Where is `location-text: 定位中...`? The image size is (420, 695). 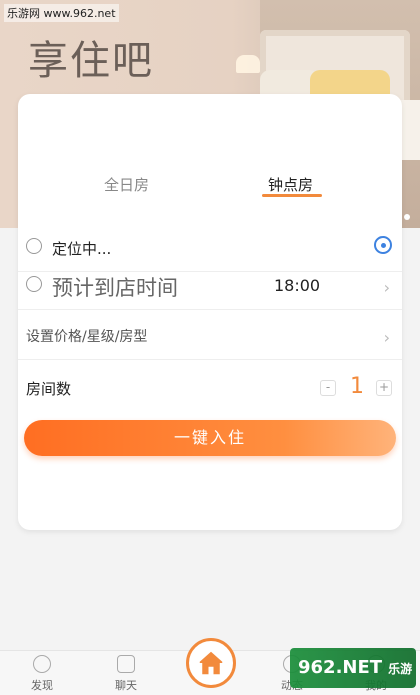 location-text: 定位中... is located at coordinates (82, 249).